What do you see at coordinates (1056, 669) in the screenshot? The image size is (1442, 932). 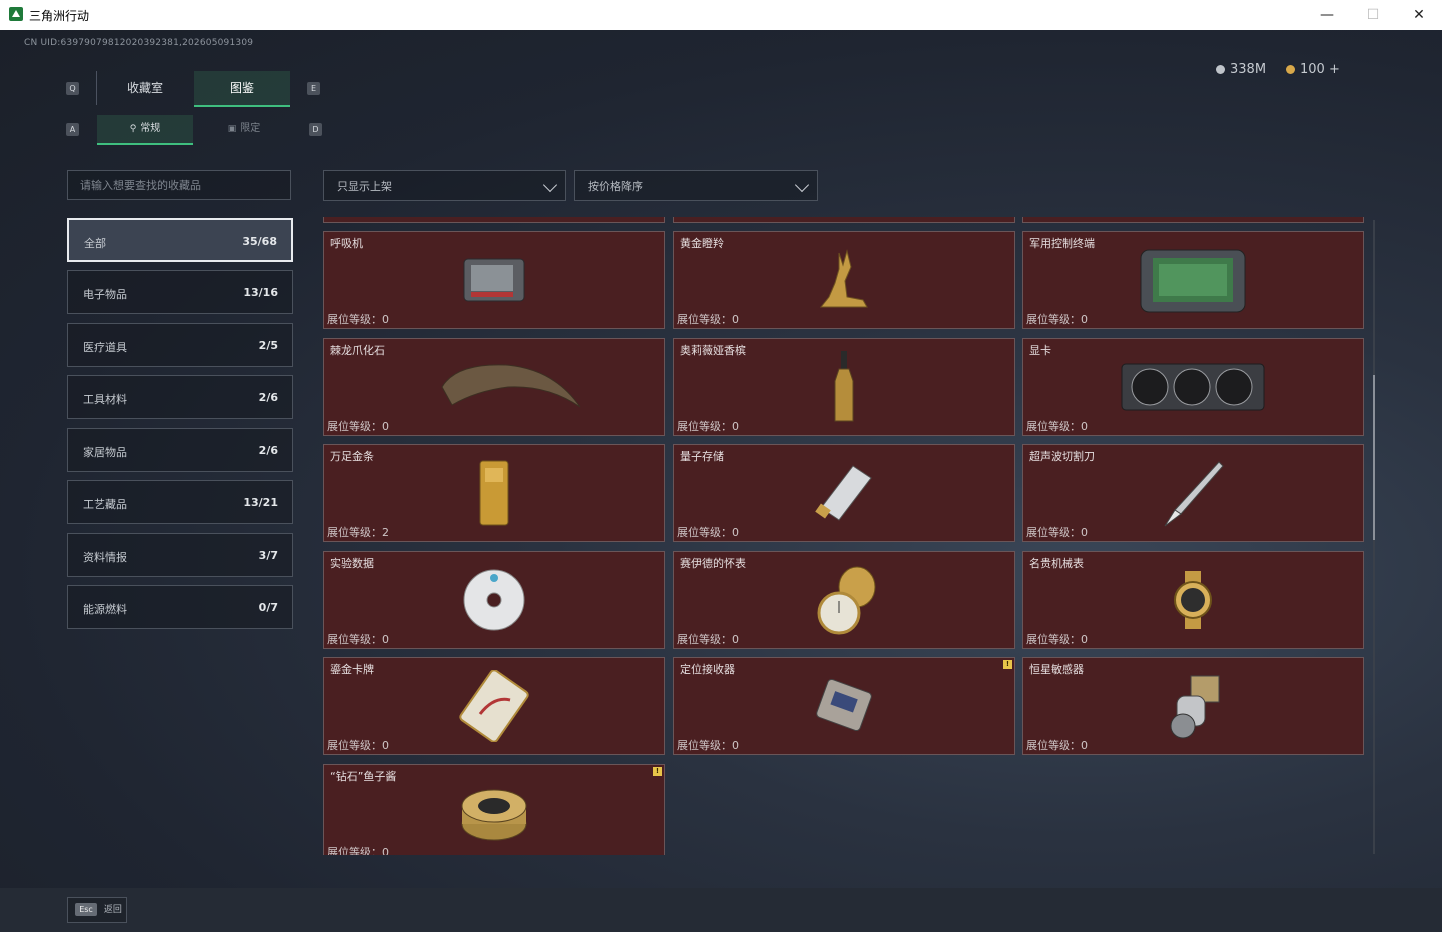 I see `item-name: 恒星敏感器` at bounding box center [1056, 669].